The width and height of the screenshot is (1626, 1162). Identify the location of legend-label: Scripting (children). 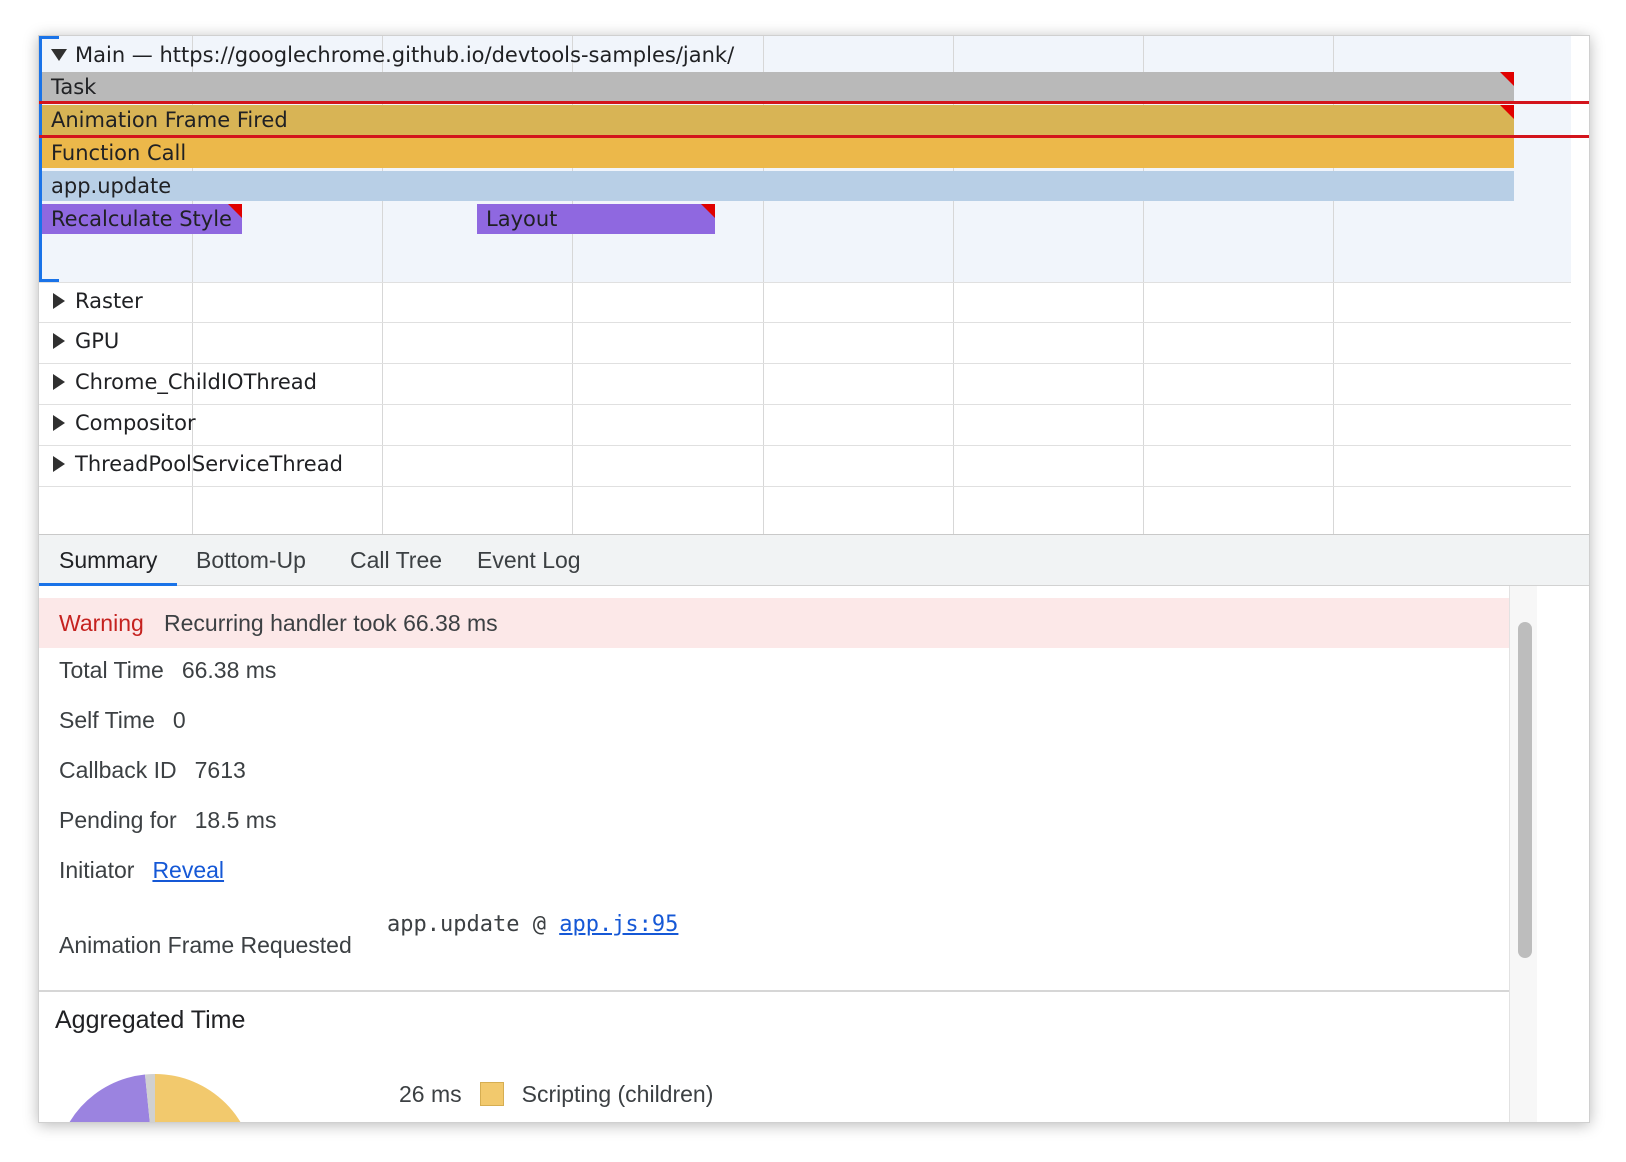
(617, 1093).